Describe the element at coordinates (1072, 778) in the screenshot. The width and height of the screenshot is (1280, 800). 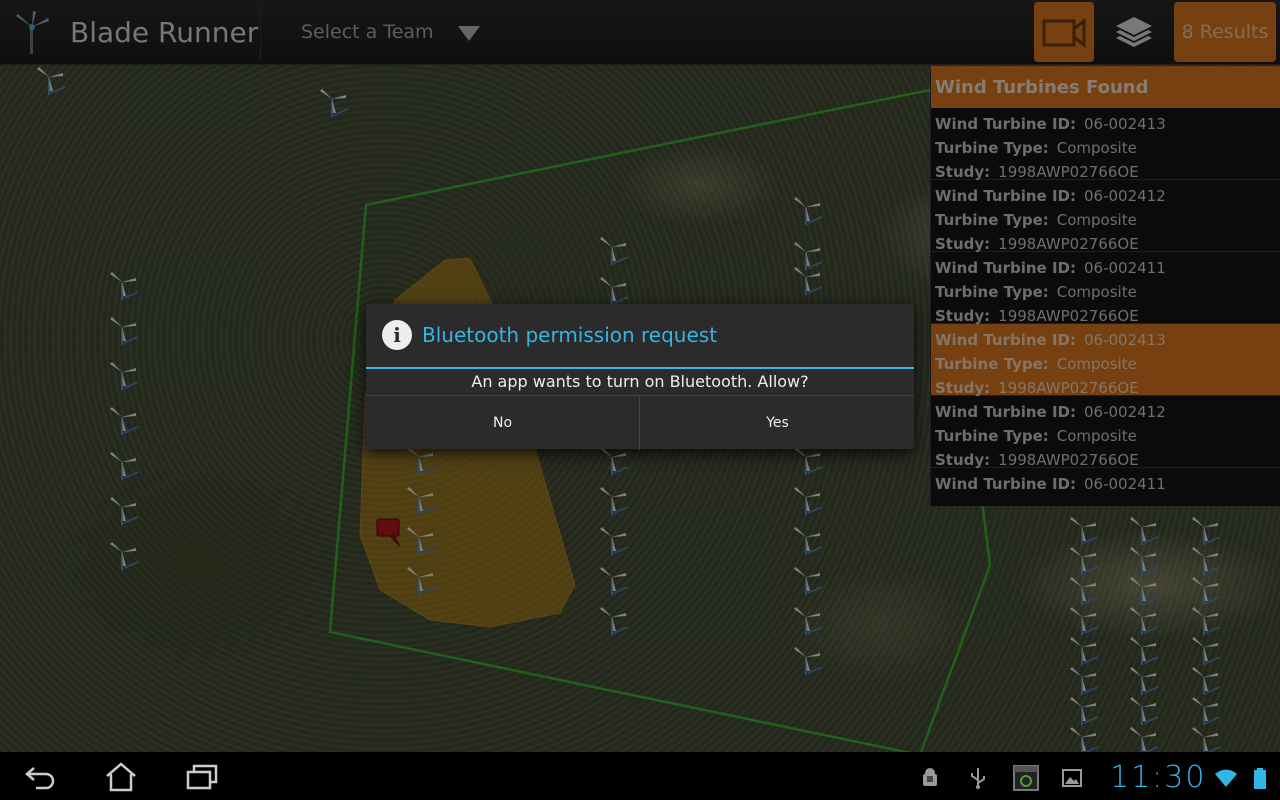
I see `gallery-icon` at that location.